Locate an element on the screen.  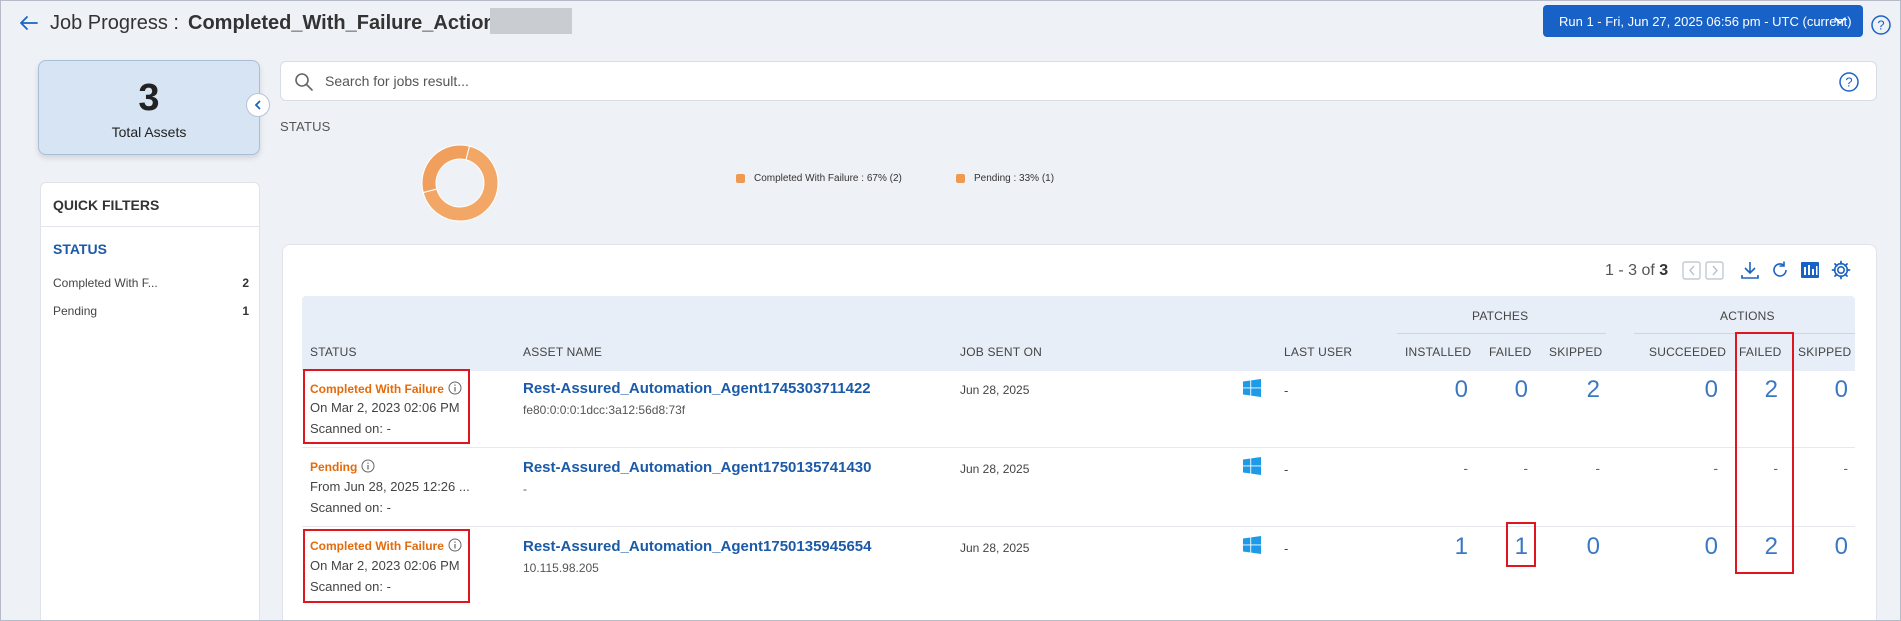
patch-skipped-count: 0 is located at coordinates (1580, 547).